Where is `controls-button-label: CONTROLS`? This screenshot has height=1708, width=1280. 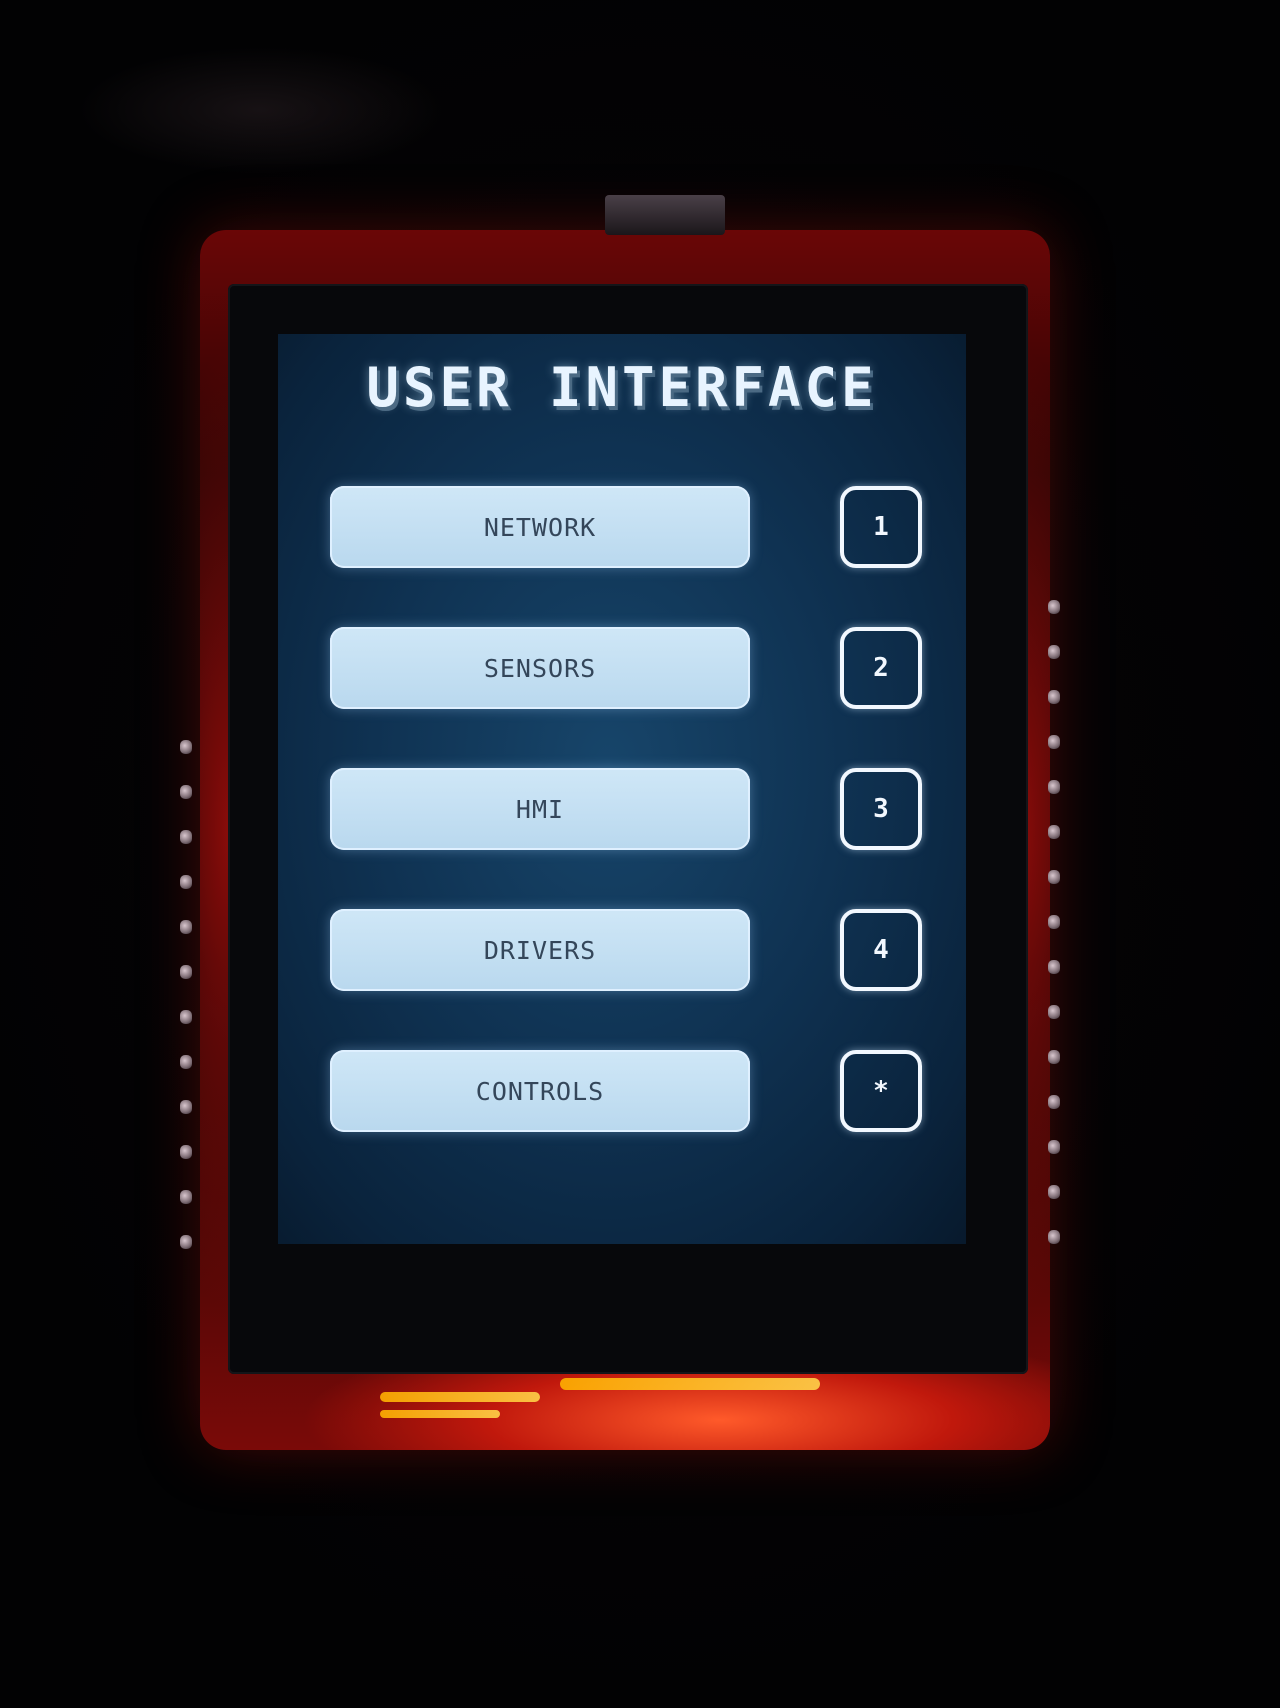
controls-button-label: CONTROLS is located at coordinates (540, 1091).